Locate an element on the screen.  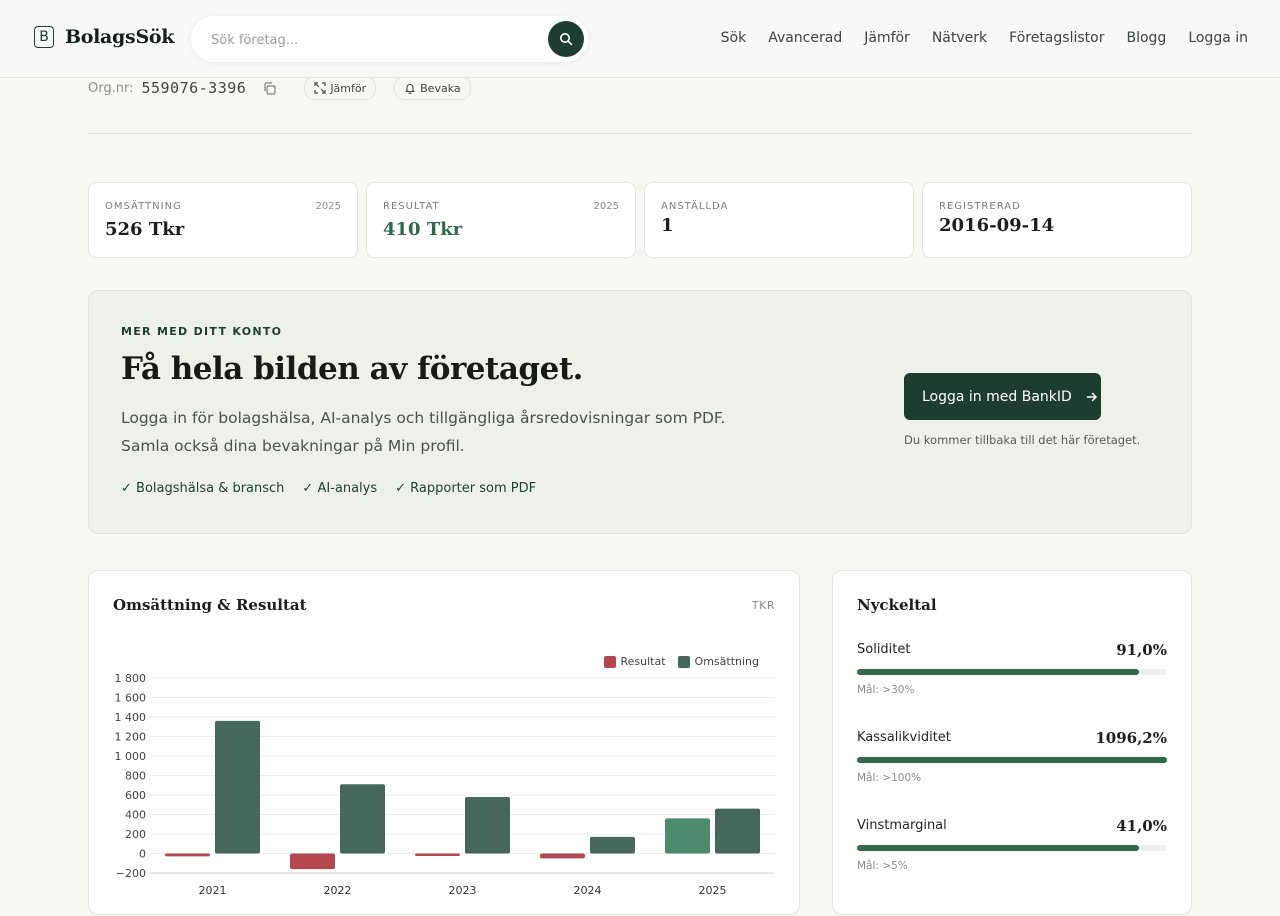
feature-item: ✓ AI-analys is located at coordinates (340, 488).